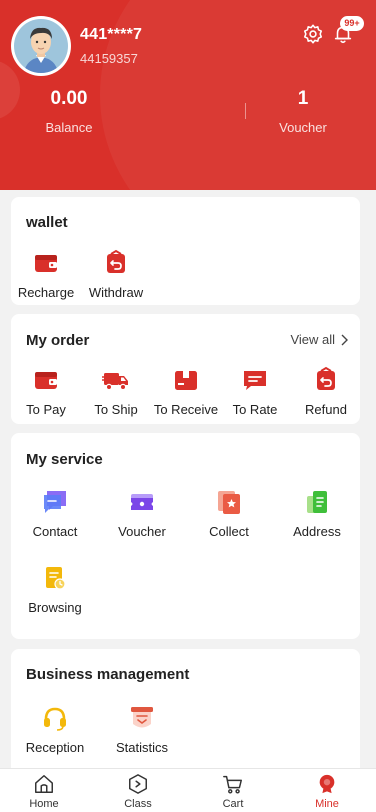 The image size is (376, 812). What do you see at coordinates (55, 747) in the screenshot?
I see `reception-label: Reception` at bounding box center [55, 747].